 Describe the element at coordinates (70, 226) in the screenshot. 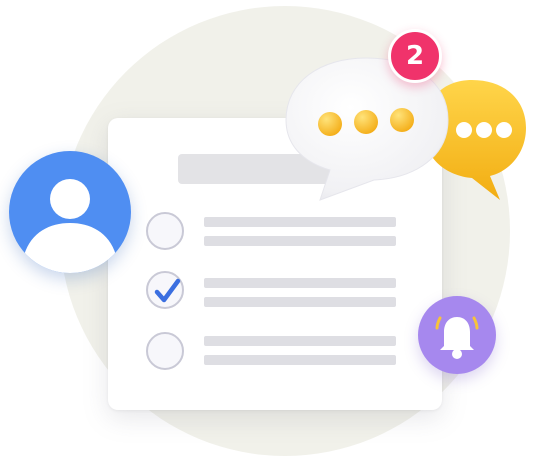

I see `person-silhouette` at that location.